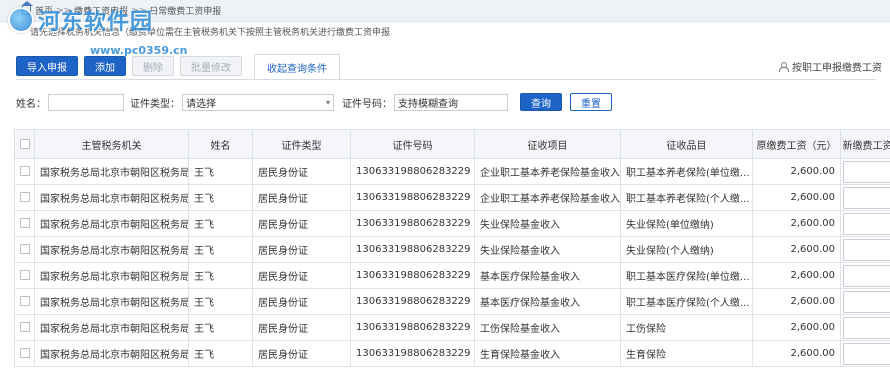 Image resolution: width=890 pixels, height=386 pixels. What do you see at coordinates (80, 20) in the screenshot?
I see `watermark-logo: 河东软件园` at bounding box center [80, 20].